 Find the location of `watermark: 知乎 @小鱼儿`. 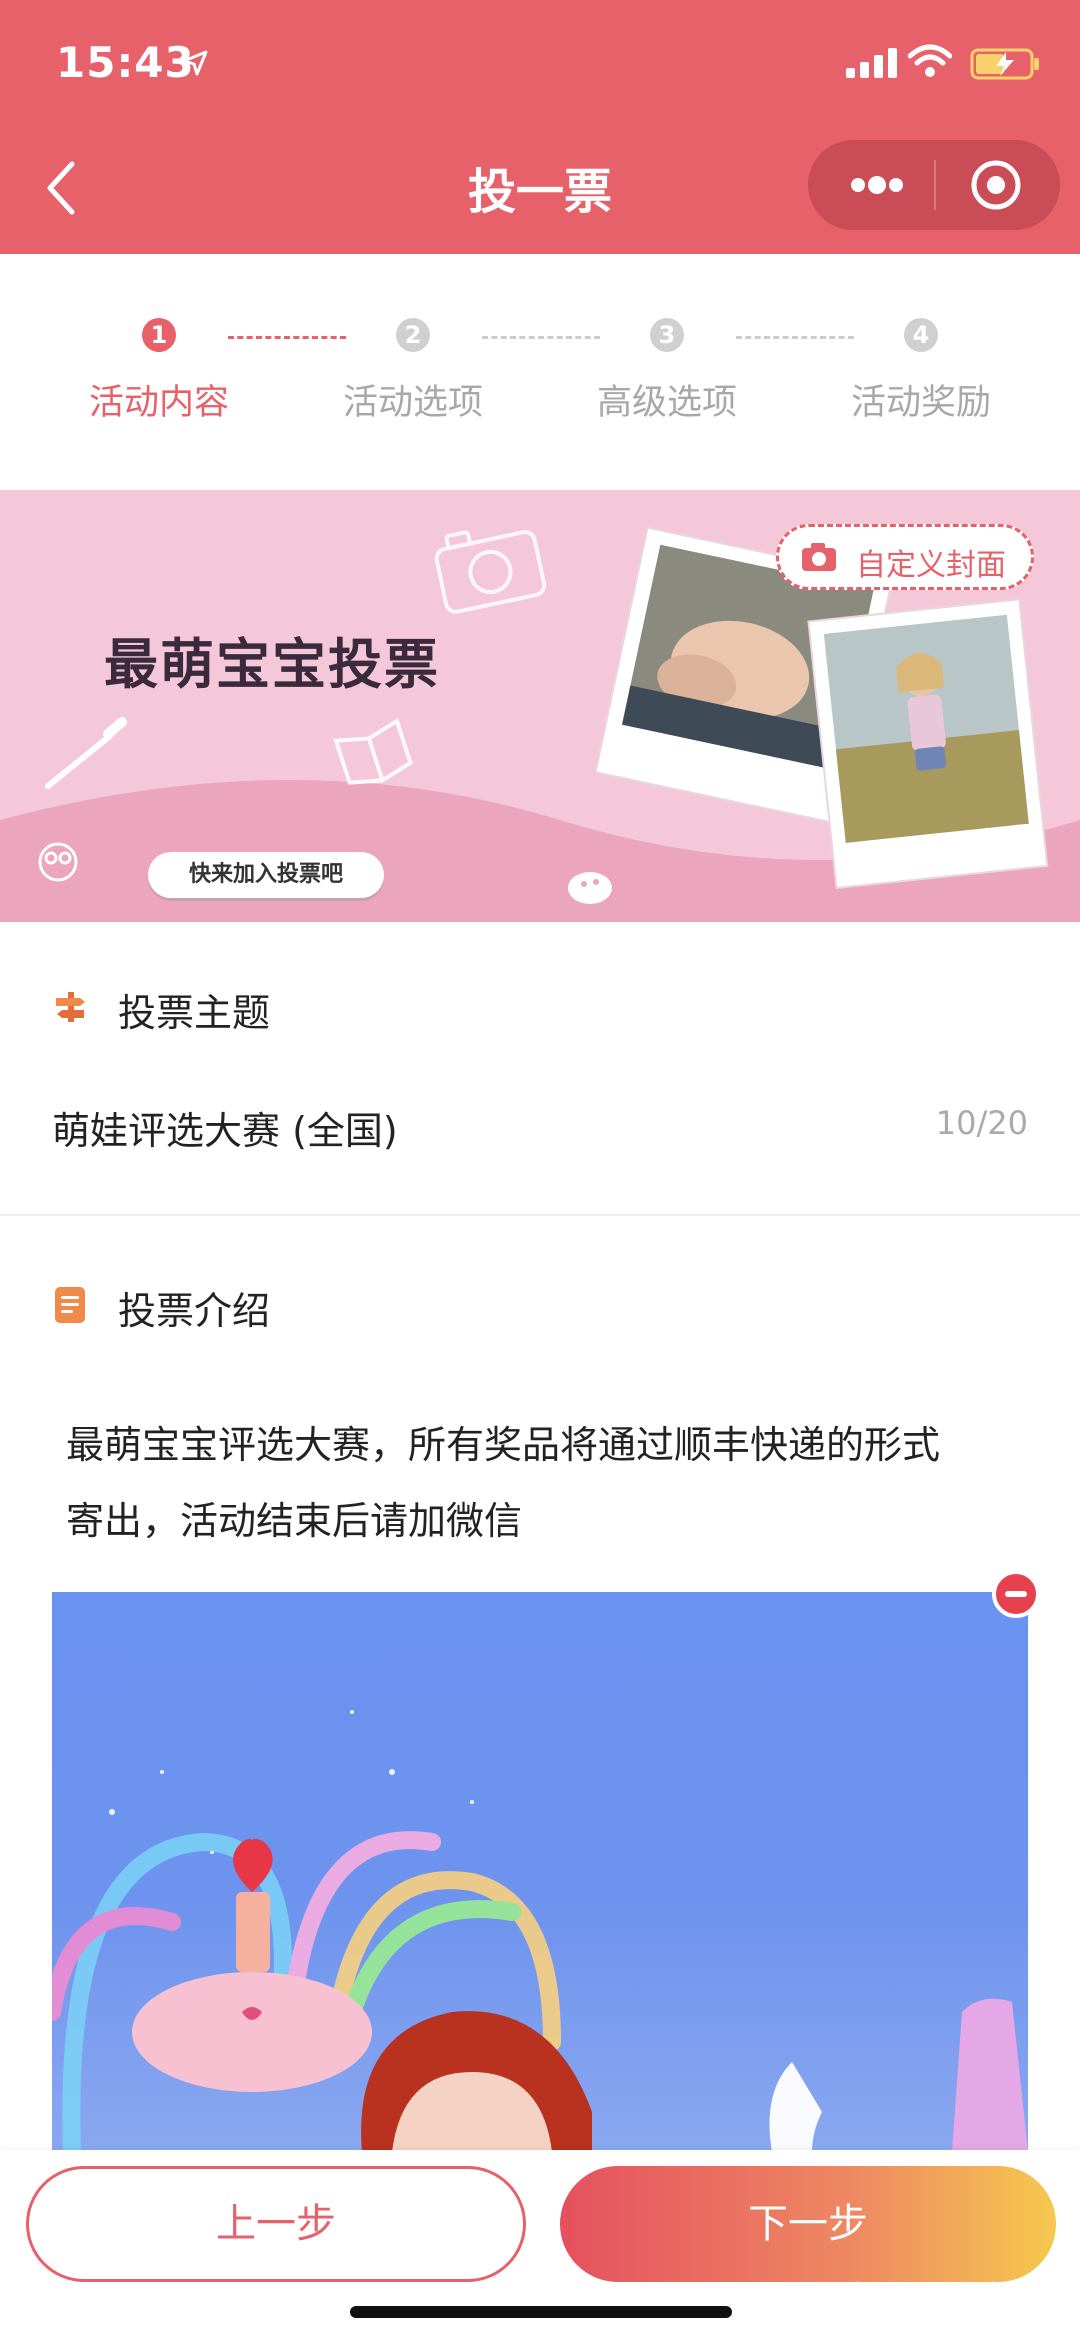

watermark: 知乎 @小鱼儿 is located at coordinates (947, 2297).